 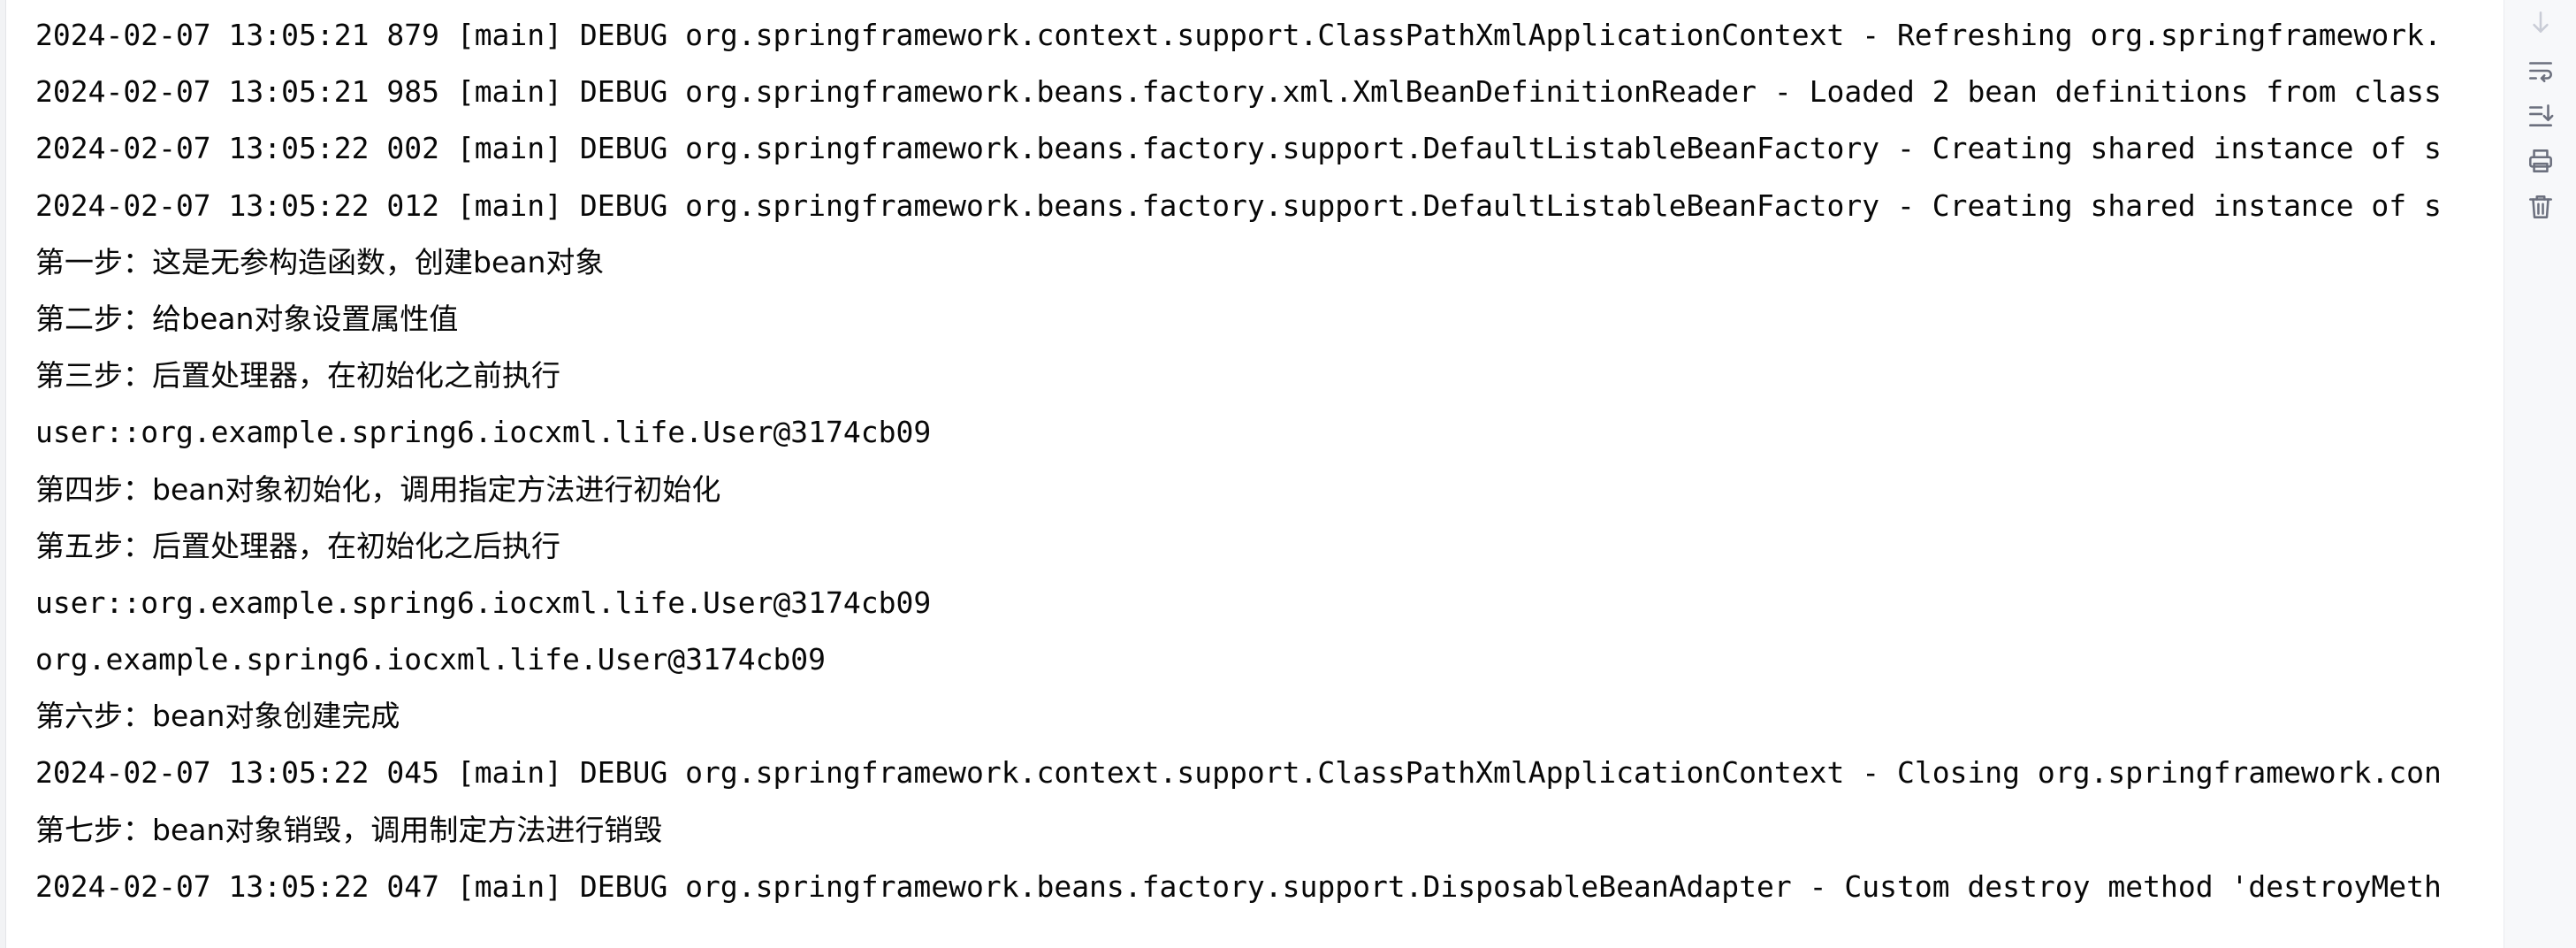 I want to click on print-icon, so click(x=2540, y=161).